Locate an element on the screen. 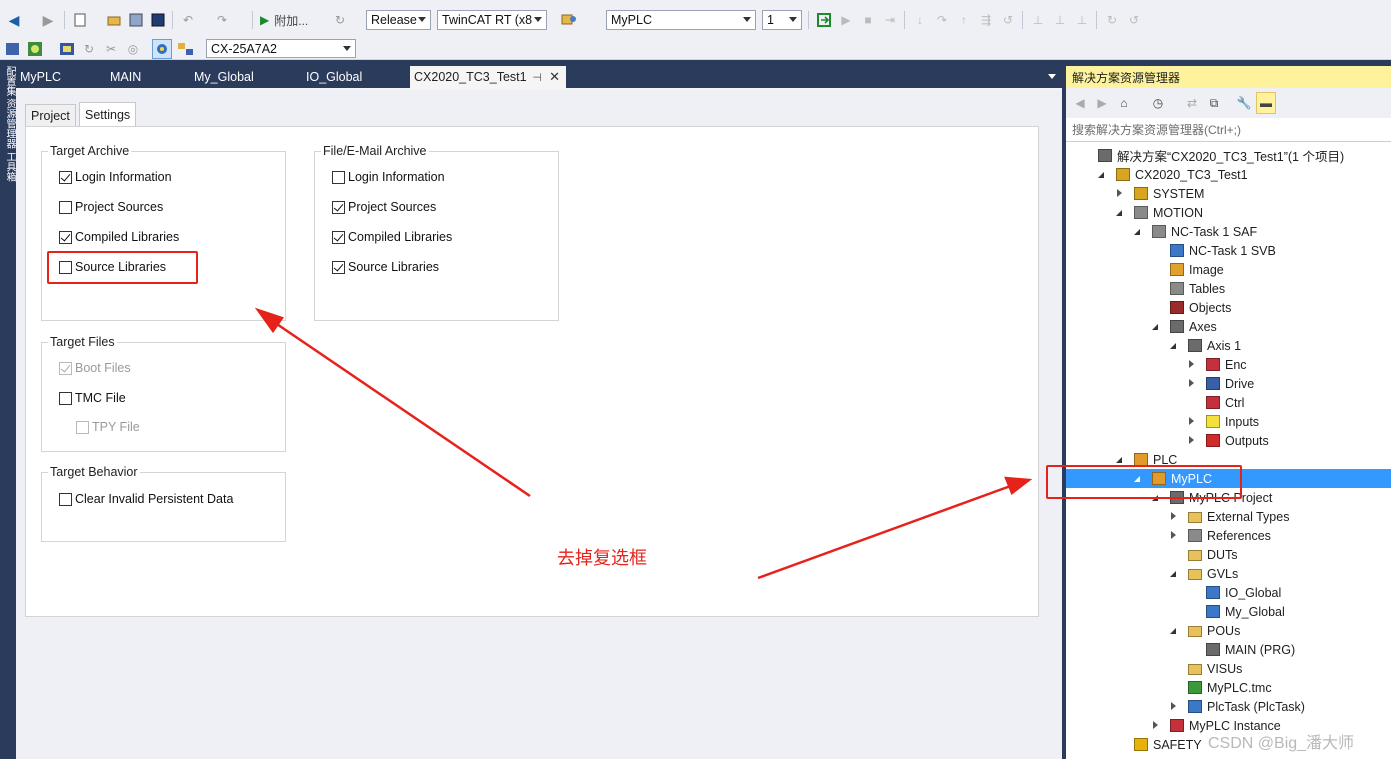 This screenshot has width=1391, height=759. arrow-head-right is located at coordinates (1018, 485).